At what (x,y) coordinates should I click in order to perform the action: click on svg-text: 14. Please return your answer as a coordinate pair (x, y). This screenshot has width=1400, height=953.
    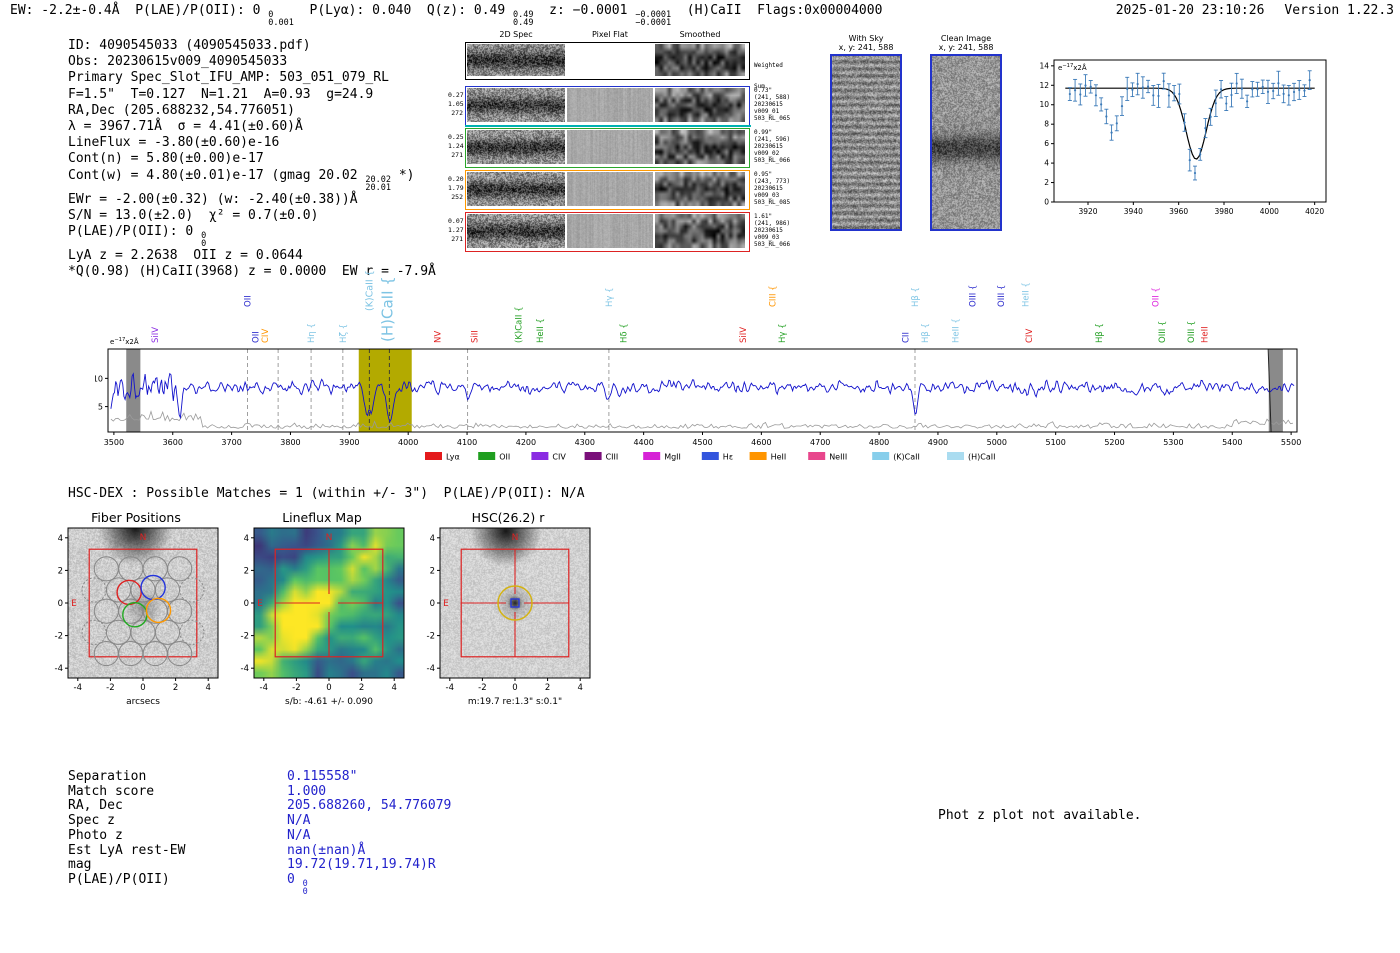
    Looking at the image, I should click on (1044, 65).